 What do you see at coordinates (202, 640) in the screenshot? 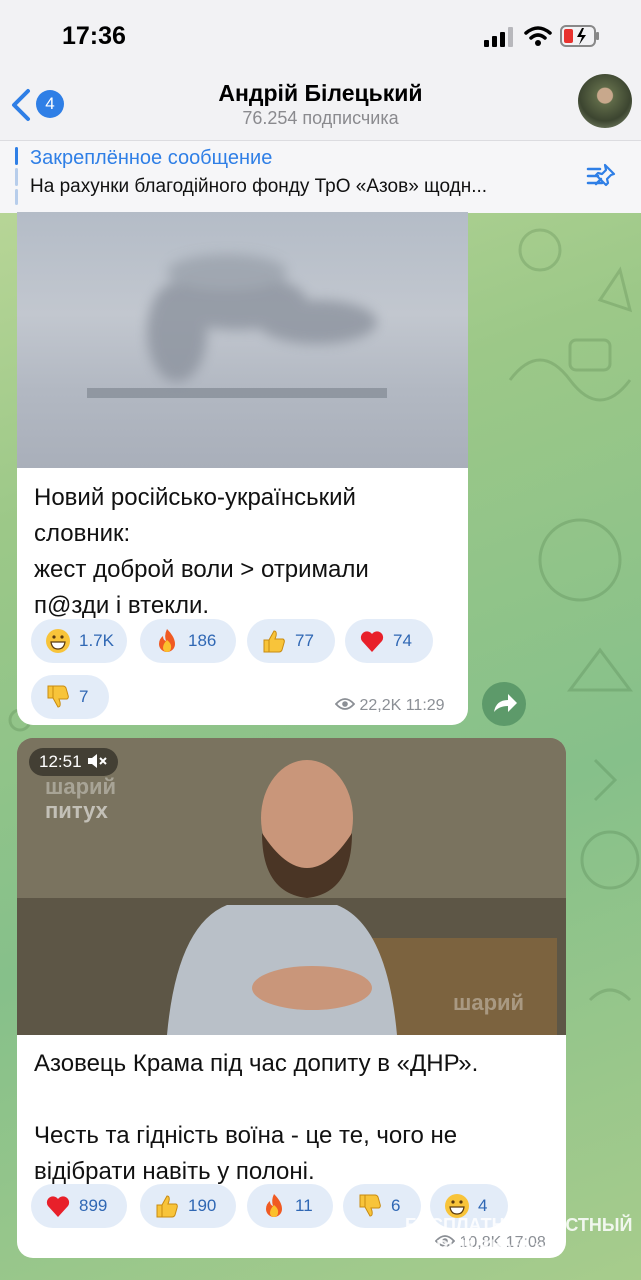
I see `reaction-count: 186` at bounding box center [202, 640].